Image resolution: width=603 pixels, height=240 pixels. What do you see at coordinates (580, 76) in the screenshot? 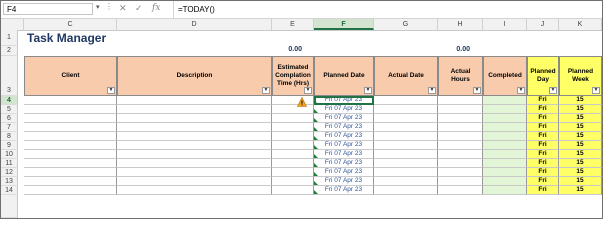
I see `header-planned-week: Planned Week ▼` at bounding box center [580, 76].